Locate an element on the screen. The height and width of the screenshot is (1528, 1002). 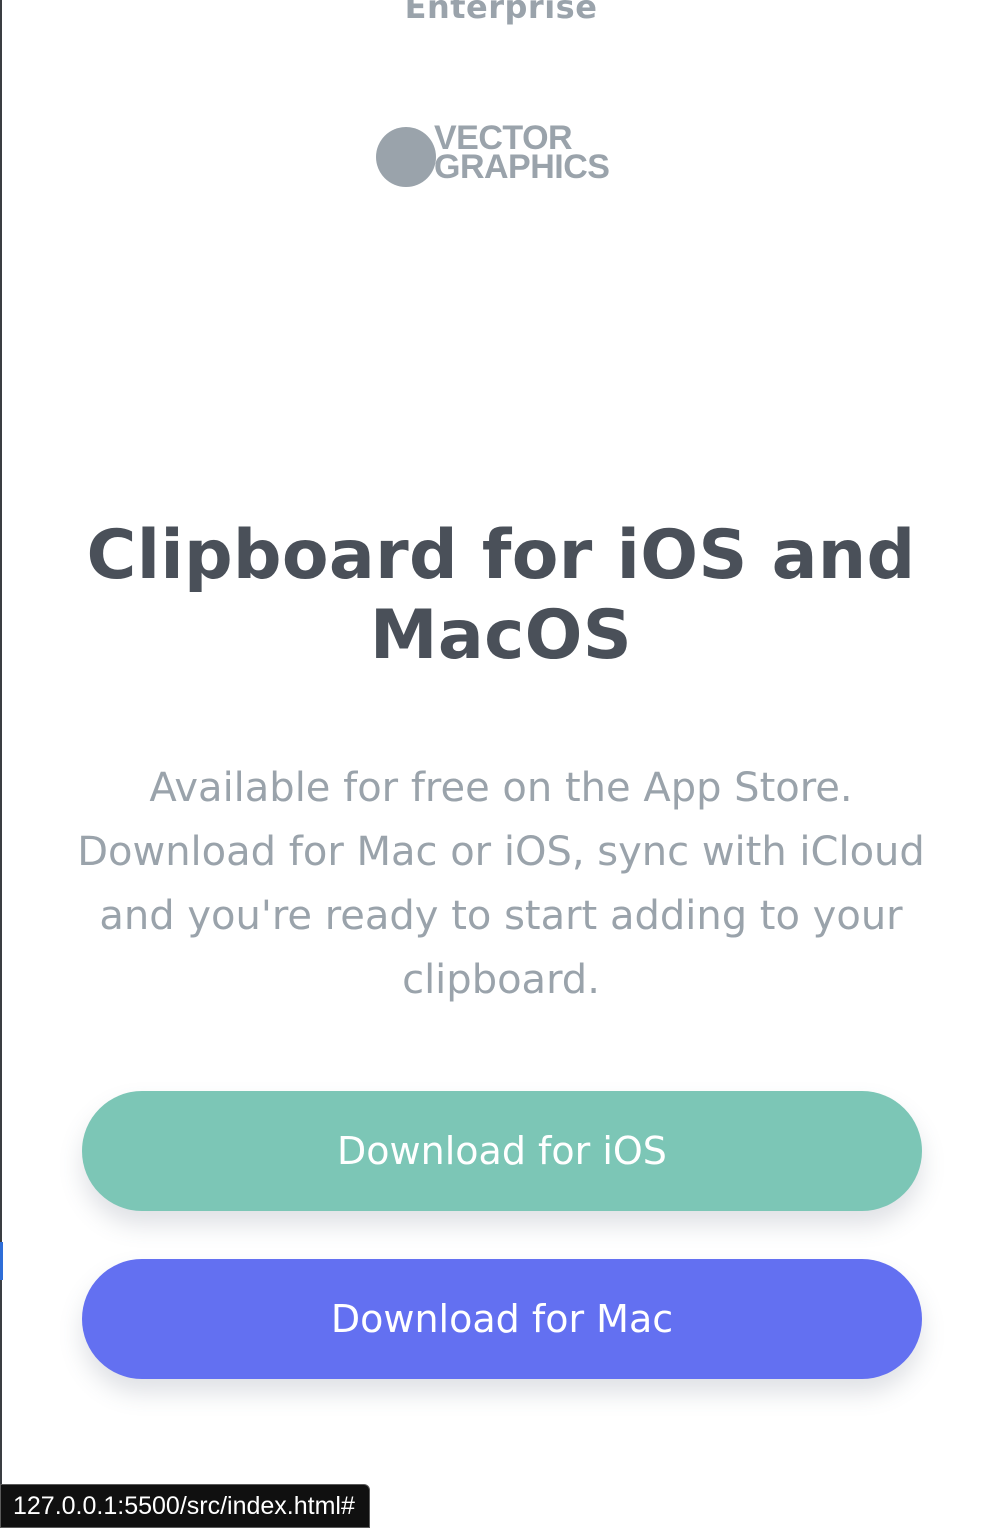
logo-text: VECTOR GRAPHICS is located at coordinates (522, 153).